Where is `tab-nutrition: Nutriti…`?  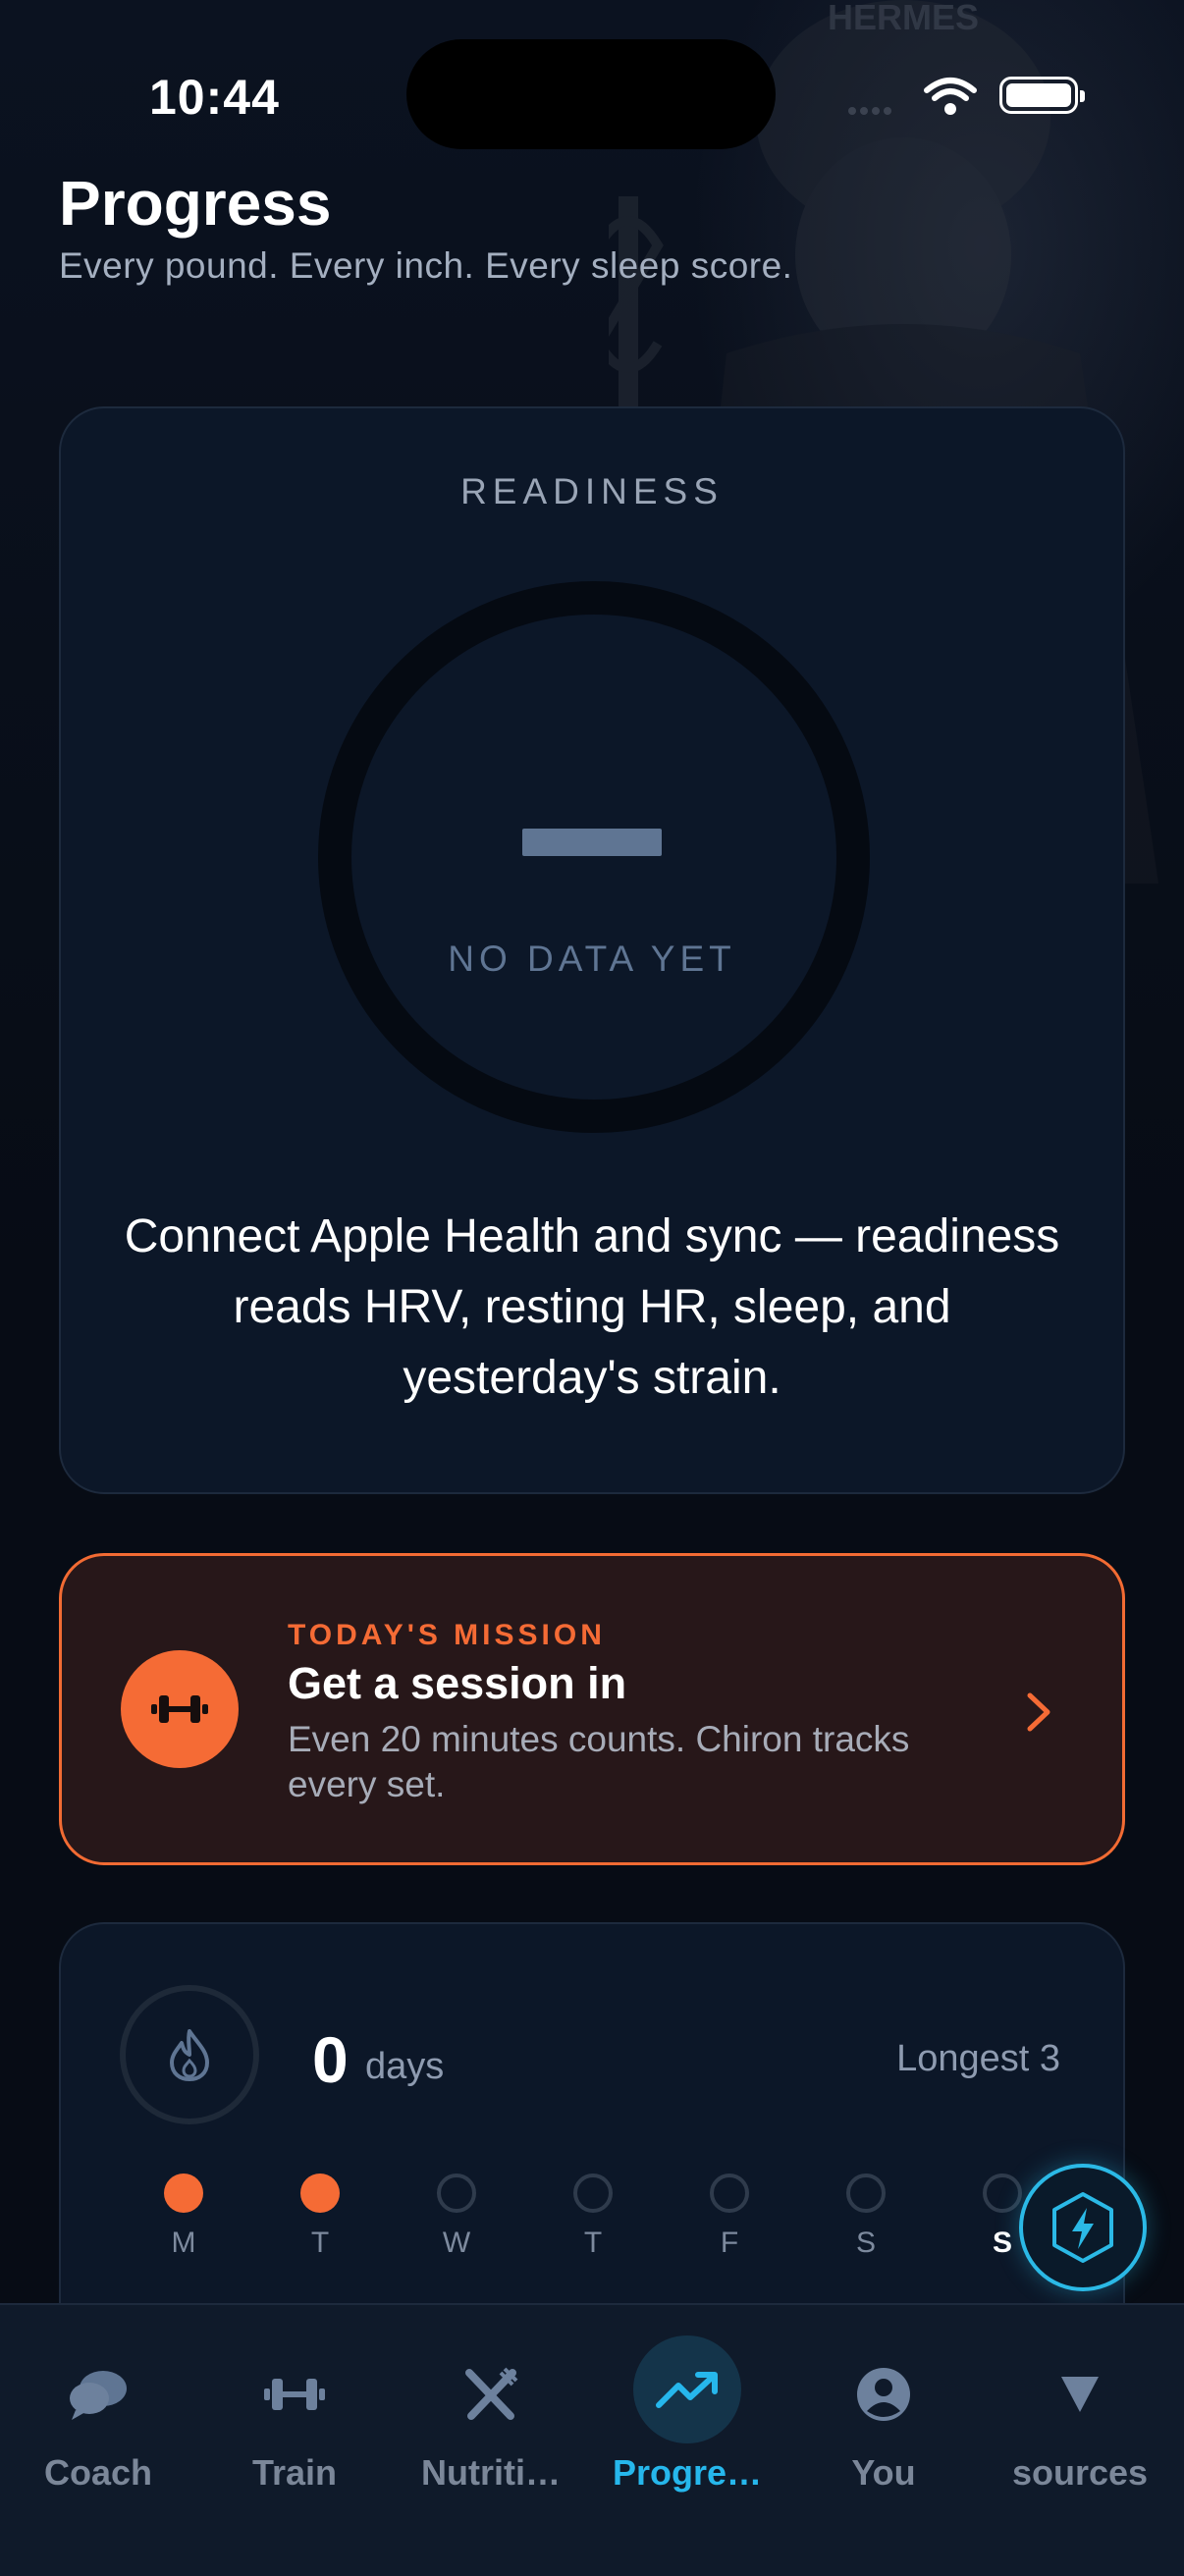
tab-nutrition: Nutriti… is located at coordinates (491, 2422).